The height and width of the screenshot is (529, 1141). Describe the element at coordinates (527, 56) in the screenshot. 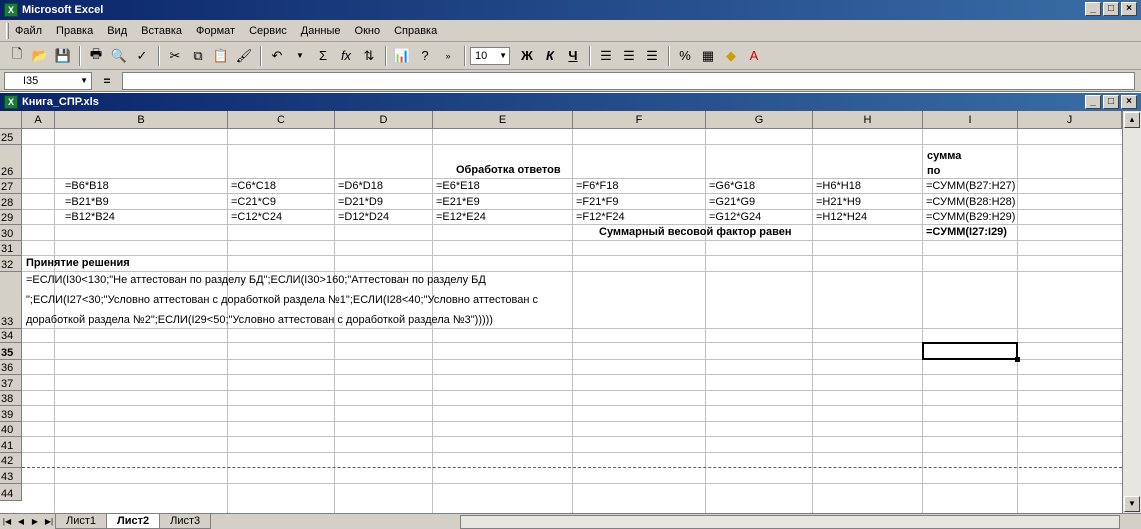

I see `bold-button: Ж` at that location.